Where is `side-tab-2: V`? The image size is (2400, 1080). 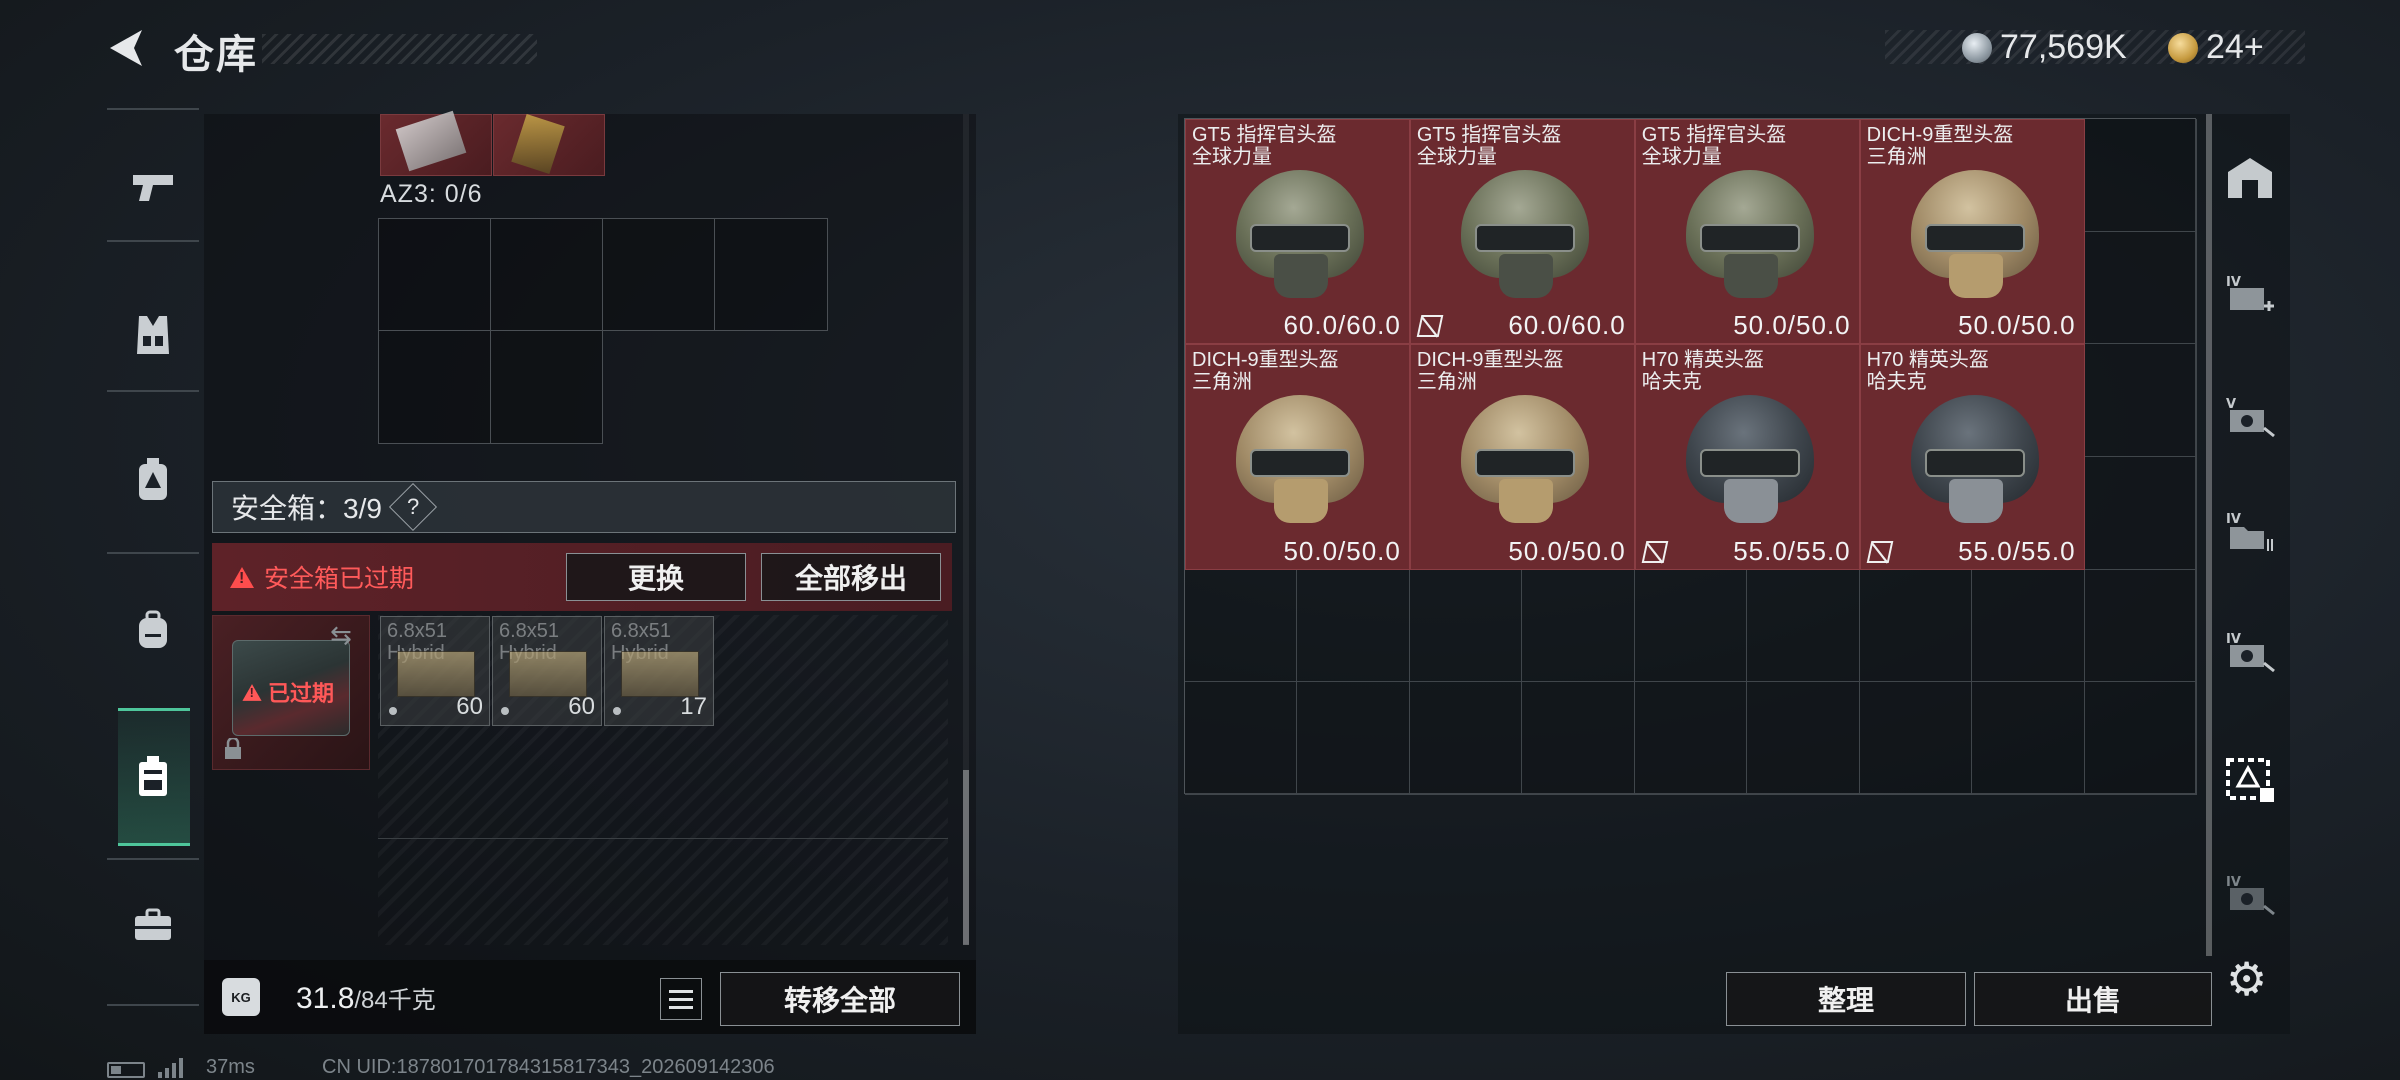
side-tab-2: V is located at coordinates (2250, 418).